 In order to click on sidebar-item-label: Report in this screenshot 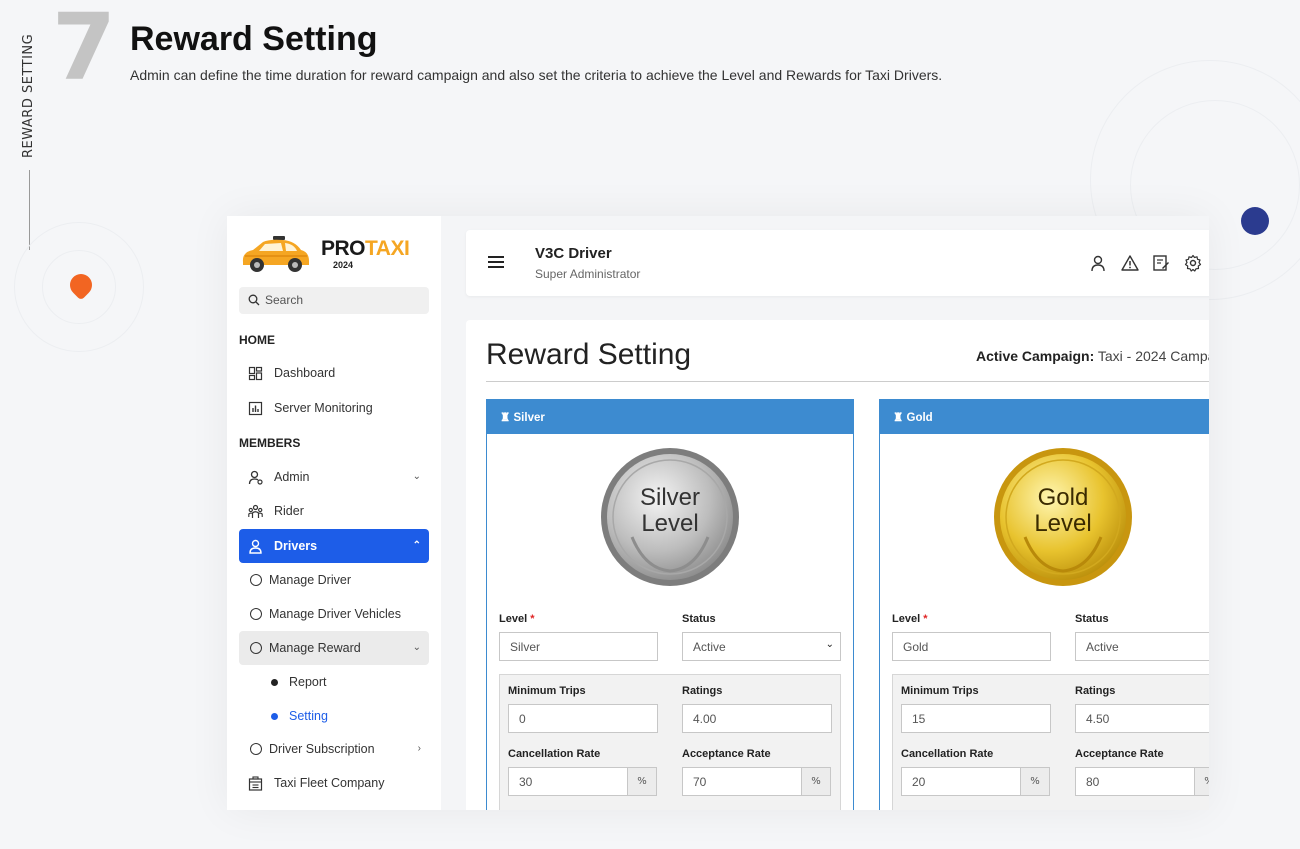, I will do `click(308, 682)`.